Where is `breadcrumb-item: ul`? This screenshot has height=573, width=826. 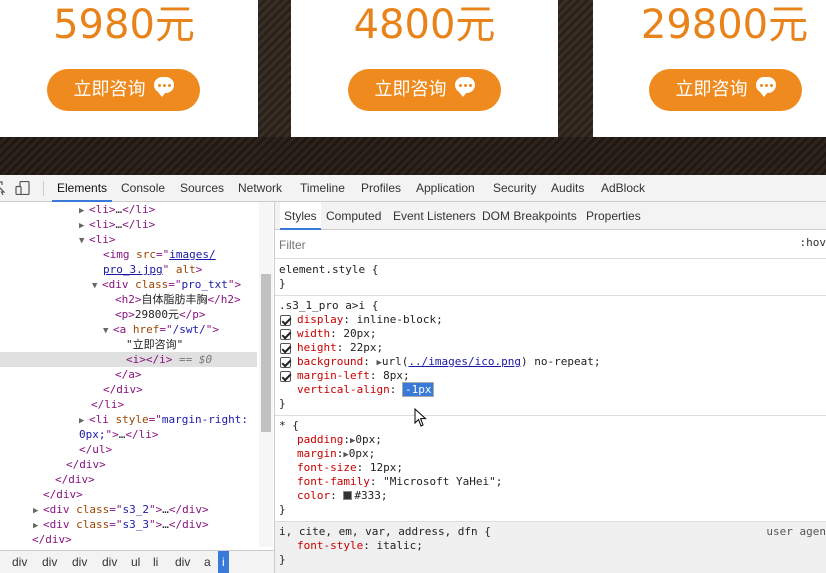
breadcrumb-item: ul is located at coordinates (135, 562).